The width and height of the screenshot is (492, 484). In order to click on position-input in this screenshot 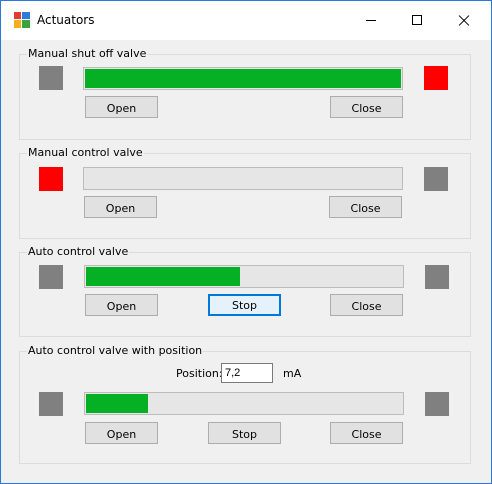, I will do `click(247, 373)`.